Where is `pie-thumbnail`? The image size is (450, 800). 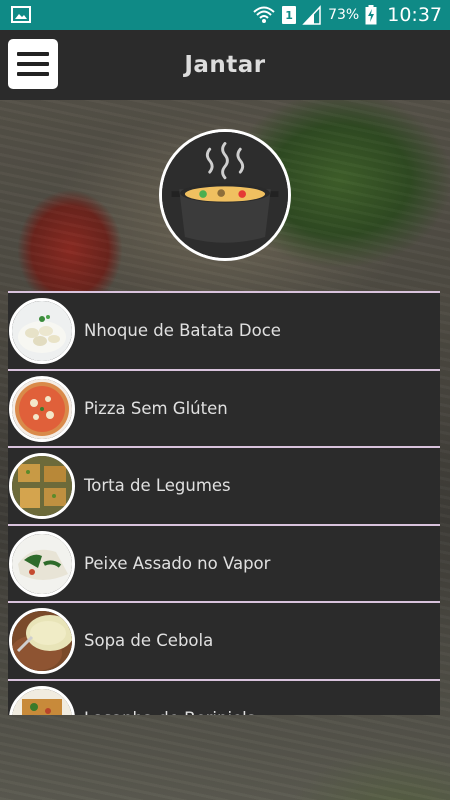
pie-thumbnail is located at coordinates (42, 486).